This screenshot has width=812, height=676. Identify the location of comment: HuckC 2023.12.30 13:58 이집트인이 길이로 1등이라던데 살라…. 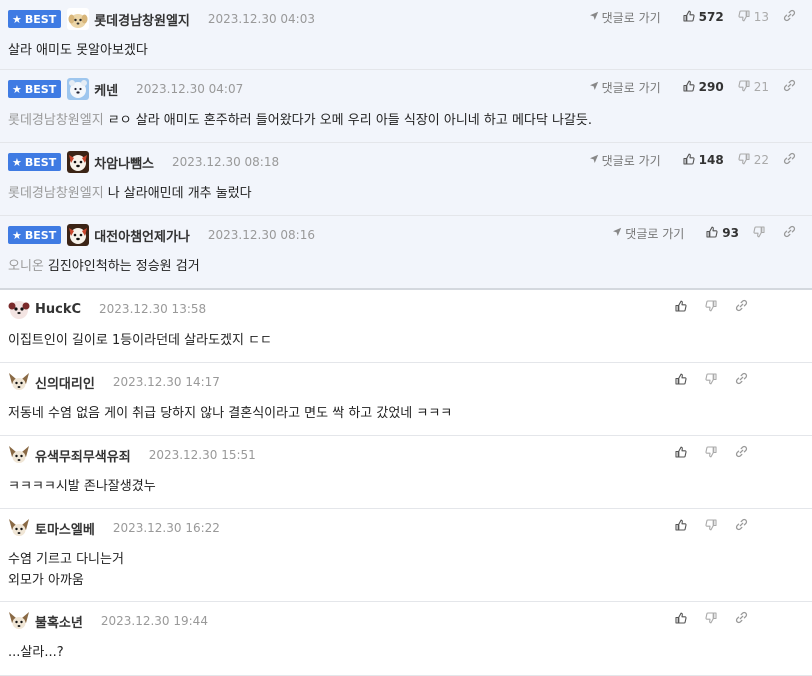
(406, 326).